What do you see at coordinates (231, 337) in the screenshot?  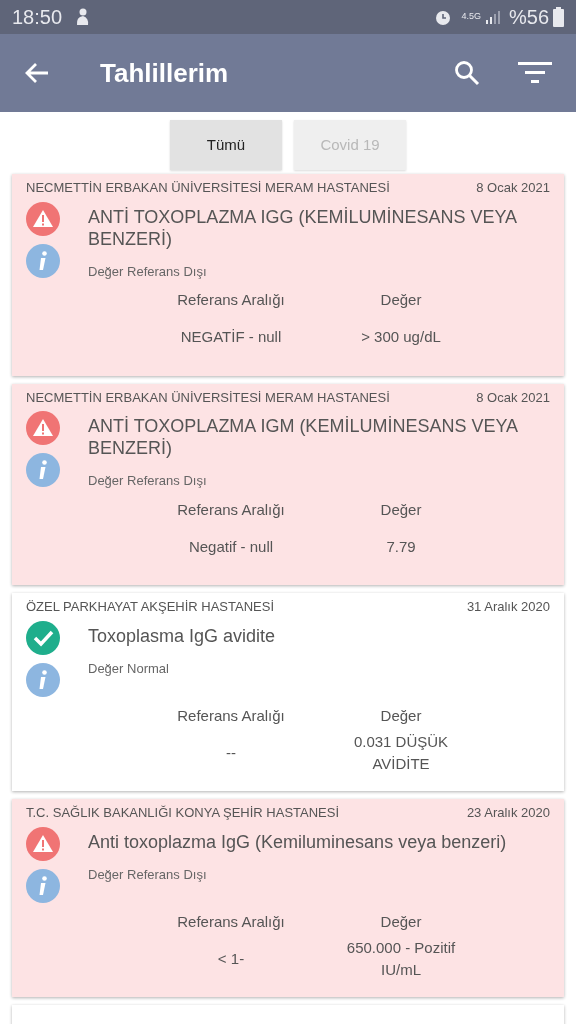 I see `reference-range: NEGATİF - null` at bounding box center [231, 337].